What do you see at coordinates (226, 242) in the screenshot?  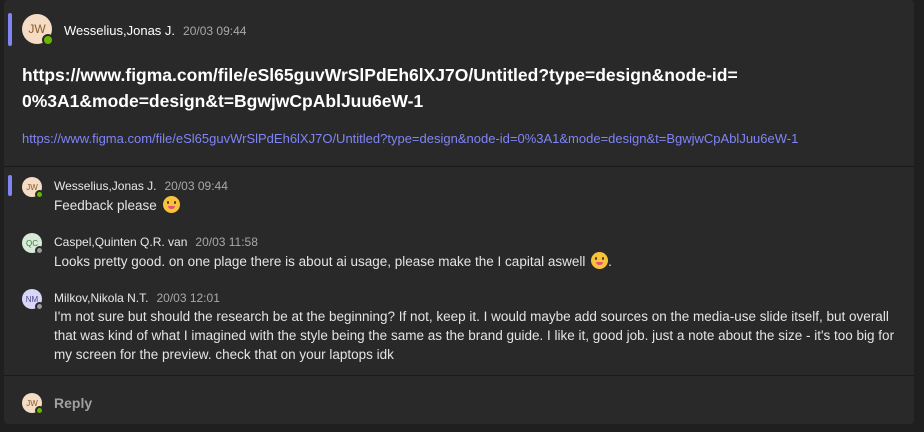 I see `timestamp: 20/03 11:58` at bounding box center [226, 242].